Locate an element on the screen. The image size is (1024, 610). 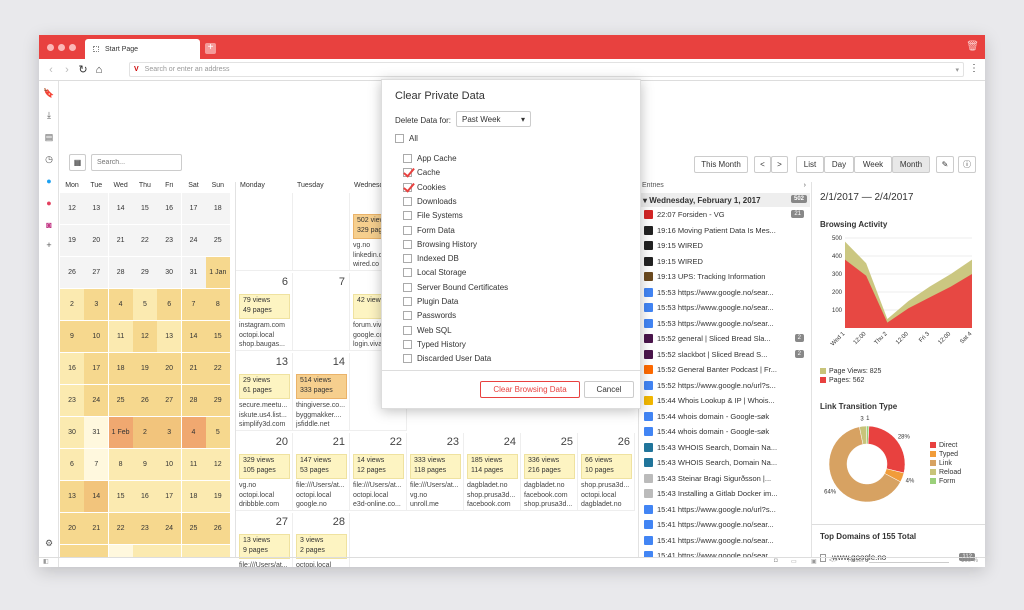
entries-day-header: ▾ Wednesday, February 1, 2017 502 is located at coordinates (724, 200).